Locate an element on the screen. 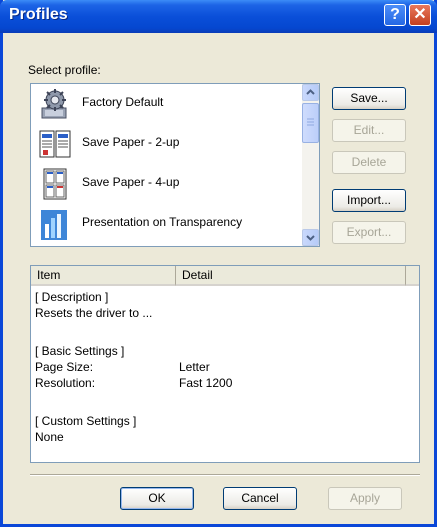 Image resolution: width=437 pixels, height=527 pixels. ok-button: OK is located at coordinates (157, 498).